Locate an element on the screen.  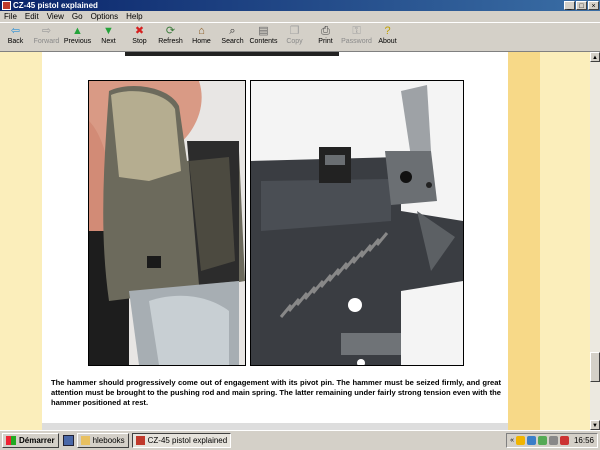
sidebar-stripe is located at coordinates (524, 241).